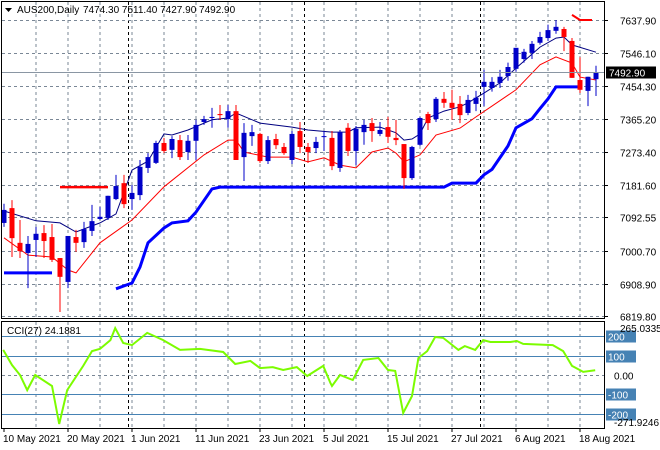 Image resolution: width=660 pixels, height=450 pixels. Describe the element at coordinates (540, 439) in the screenshot. I see `time-tick-label: 6 Aug 2021` at that location.